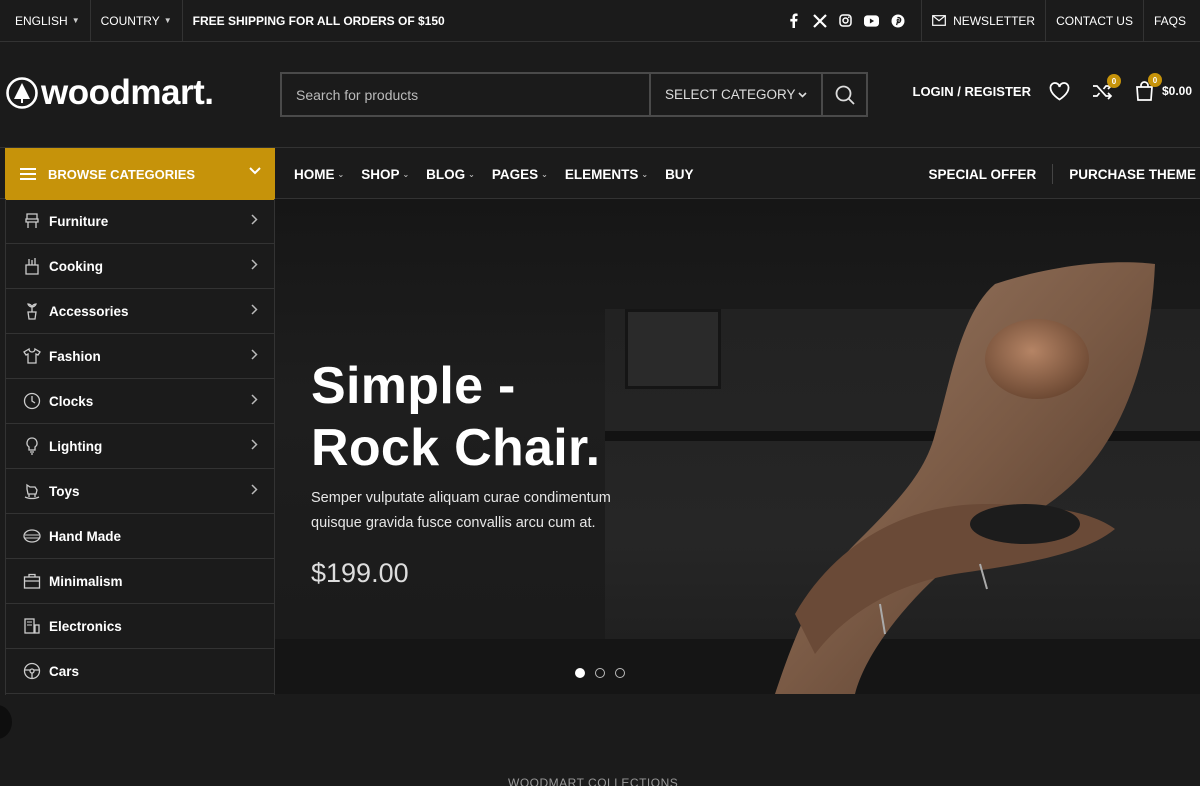 The width and height of the screenshot is (1200, 786). What do you see at coordinates (32, 401) in the screenshot?
I see `clock-icon` at bounding box center [32, 401].